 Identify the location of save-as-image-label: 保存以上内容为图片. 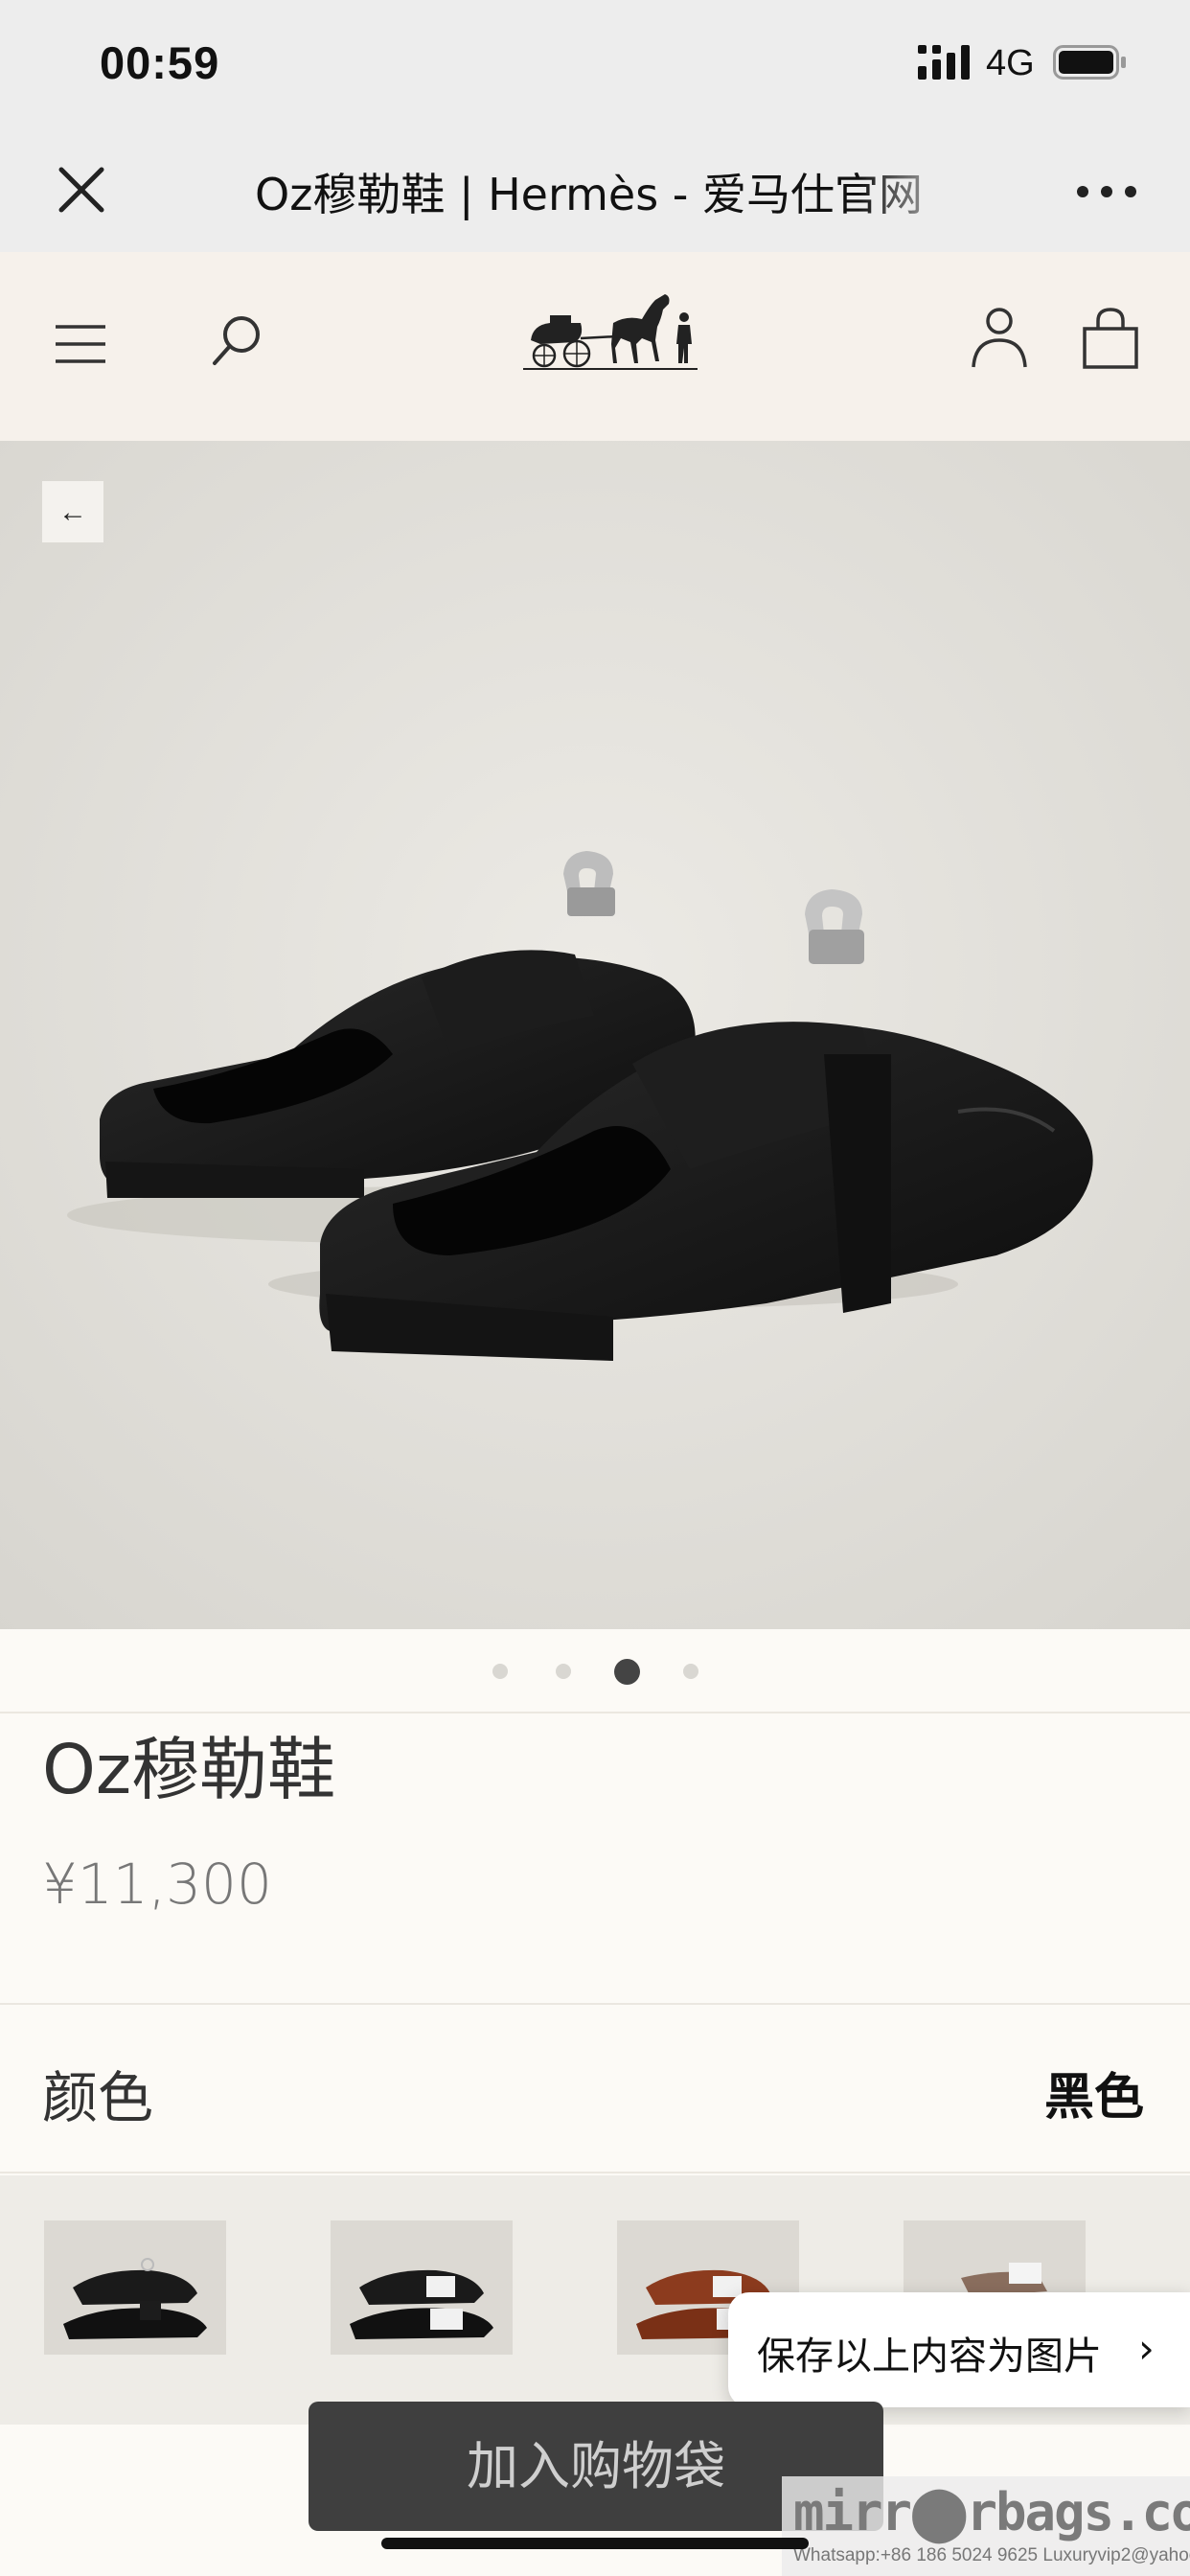
(930, 2356).